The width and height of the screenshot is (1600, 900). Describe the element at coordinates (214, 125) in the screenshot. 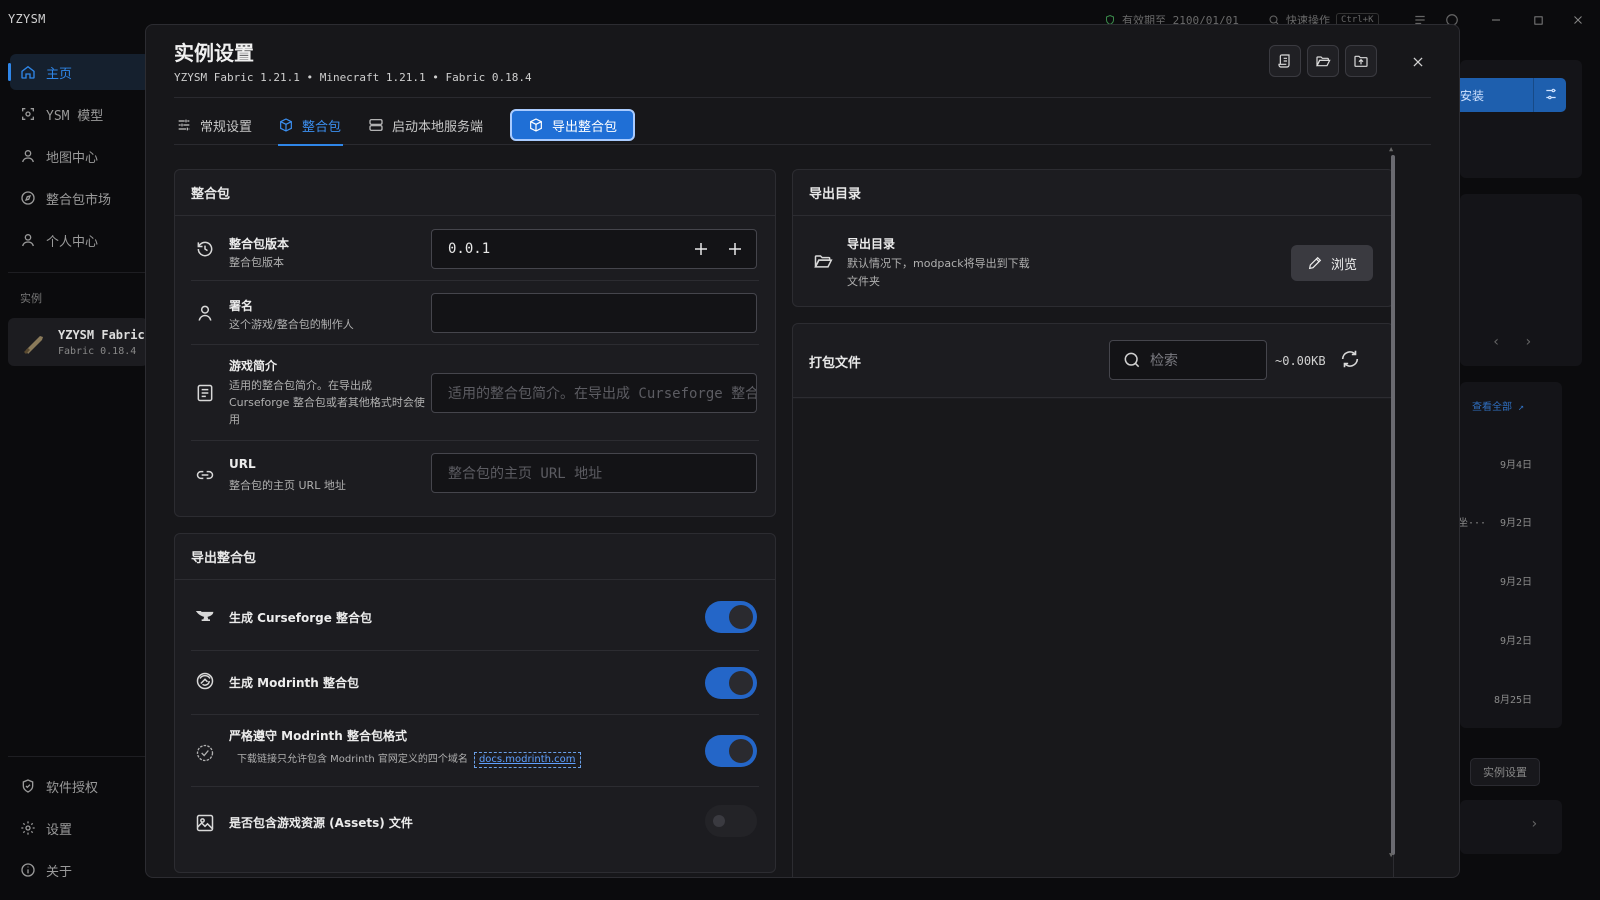

I see `tab-general: 常规设置` at that location.